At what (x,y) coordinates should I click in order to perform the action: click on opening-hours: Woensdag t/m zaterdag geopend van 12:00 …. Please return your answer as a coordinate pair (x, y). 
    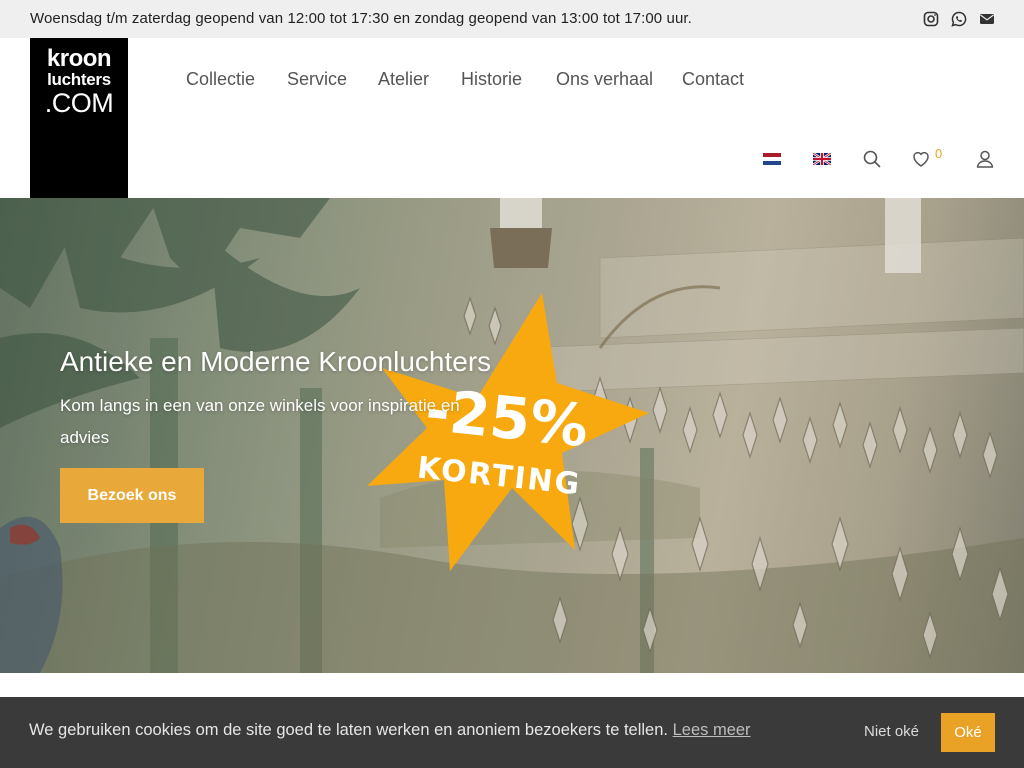
    Looking at the image, I should click on (361, 18).